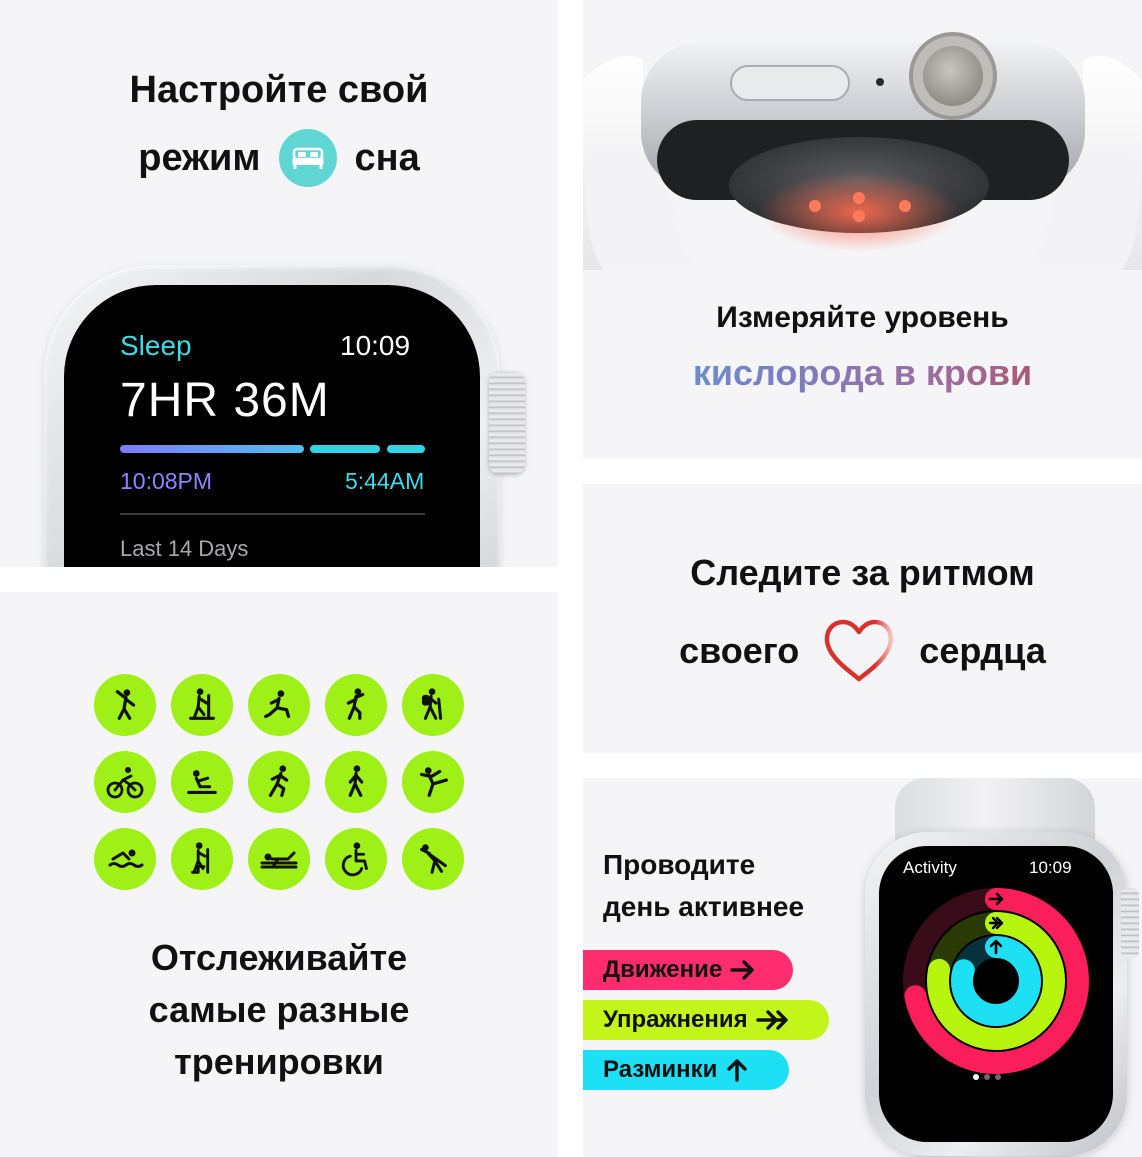 The image size is (1142, 1157). Describe the element at coordinates (433, 705) in the screenshot. I see `hiking-icon` at that location.